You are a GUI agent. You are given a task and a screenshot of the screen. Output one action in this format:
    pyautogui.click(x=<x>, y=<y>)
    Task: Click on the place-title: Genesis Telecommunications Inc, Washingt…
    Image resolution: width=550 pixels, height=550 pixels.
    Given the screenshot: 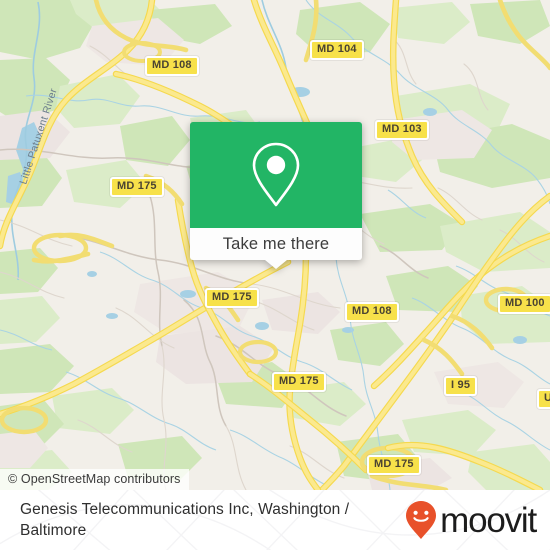 What is the action you would take?
    pyautogui.click(x=185, y=520)
    